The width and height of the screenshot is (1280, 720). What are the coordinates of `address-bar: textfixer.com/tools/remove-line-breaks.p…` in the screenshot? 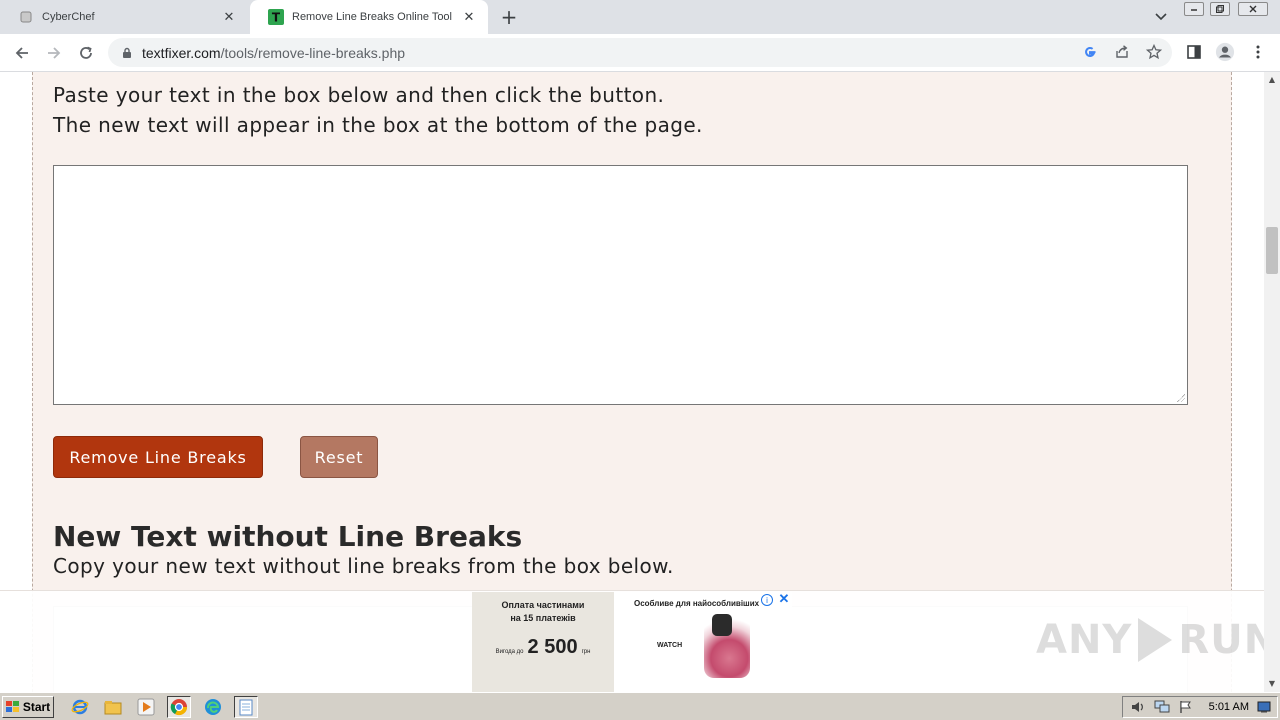 It's located at (640, 52).